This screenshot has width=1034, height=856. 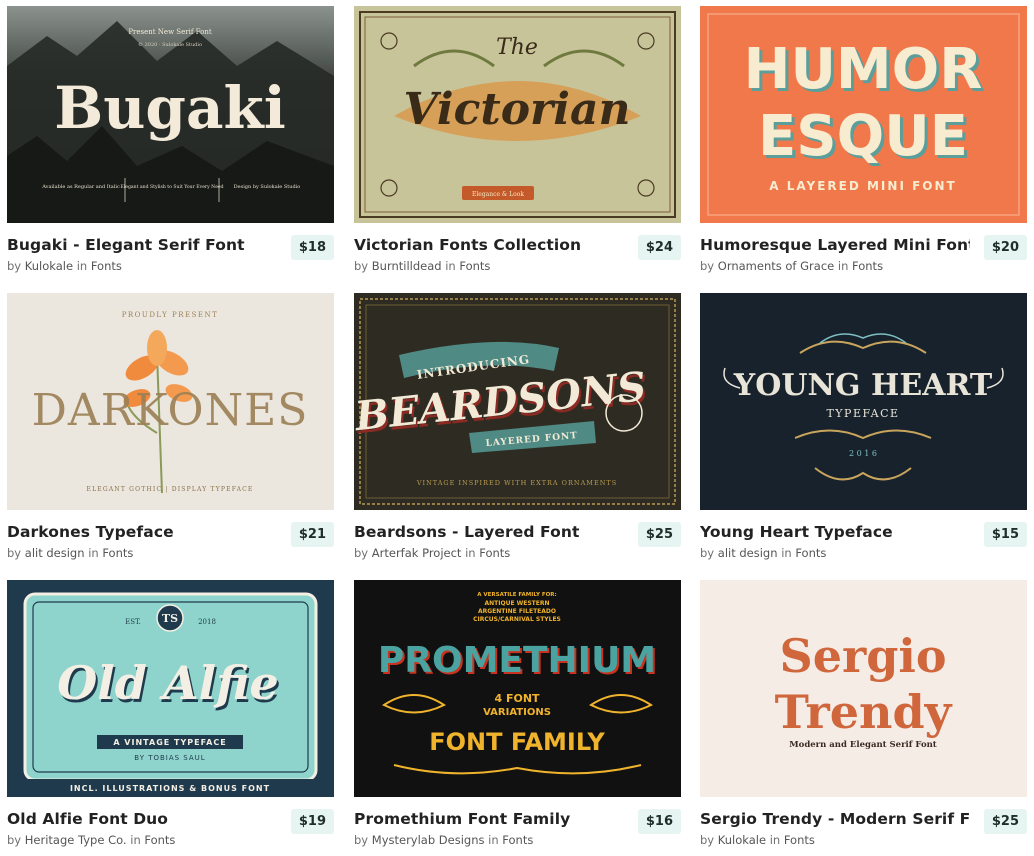 I want to click on product-thumbnail: YOUNG HEART TYPEFACE 2 0 1 6, so click(x=863, y=401).